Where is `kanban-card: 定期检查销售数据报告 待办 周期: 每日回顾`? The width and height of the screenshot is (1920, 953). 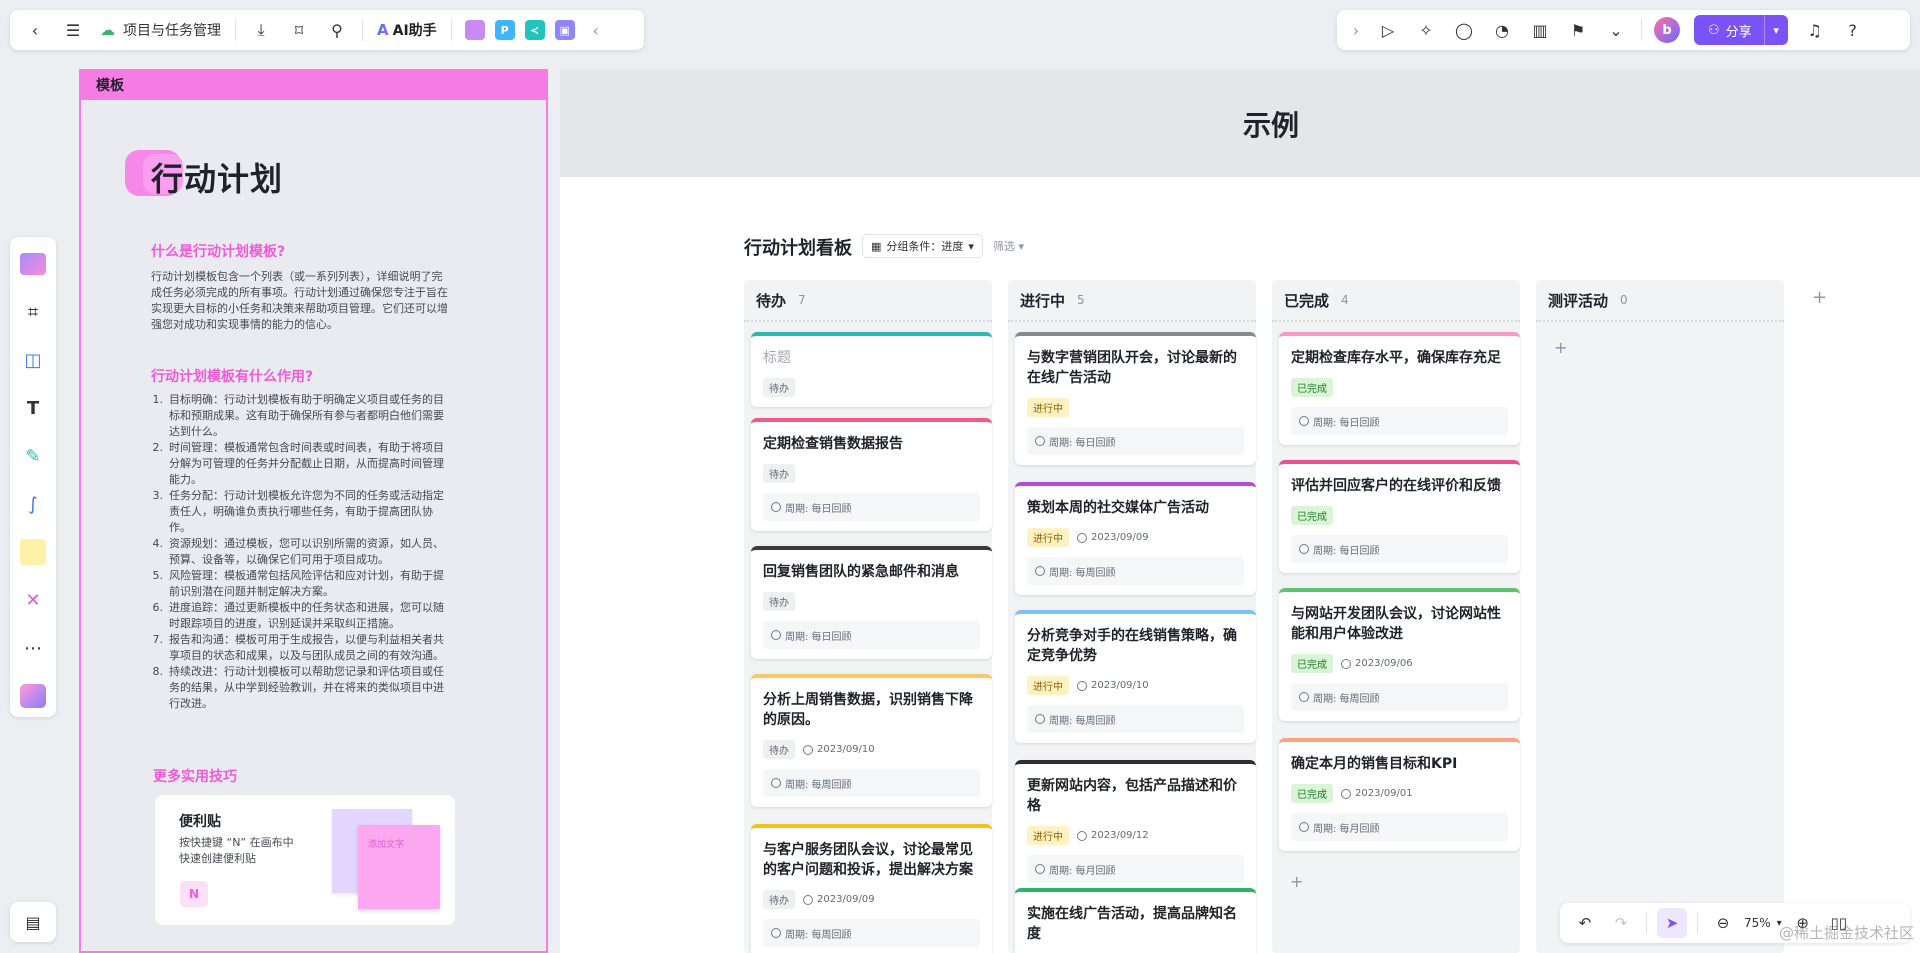
kanban-card: 定期检查销售数据报告 待办 周期: 每日回顾 is located at coordinates (871, 474).